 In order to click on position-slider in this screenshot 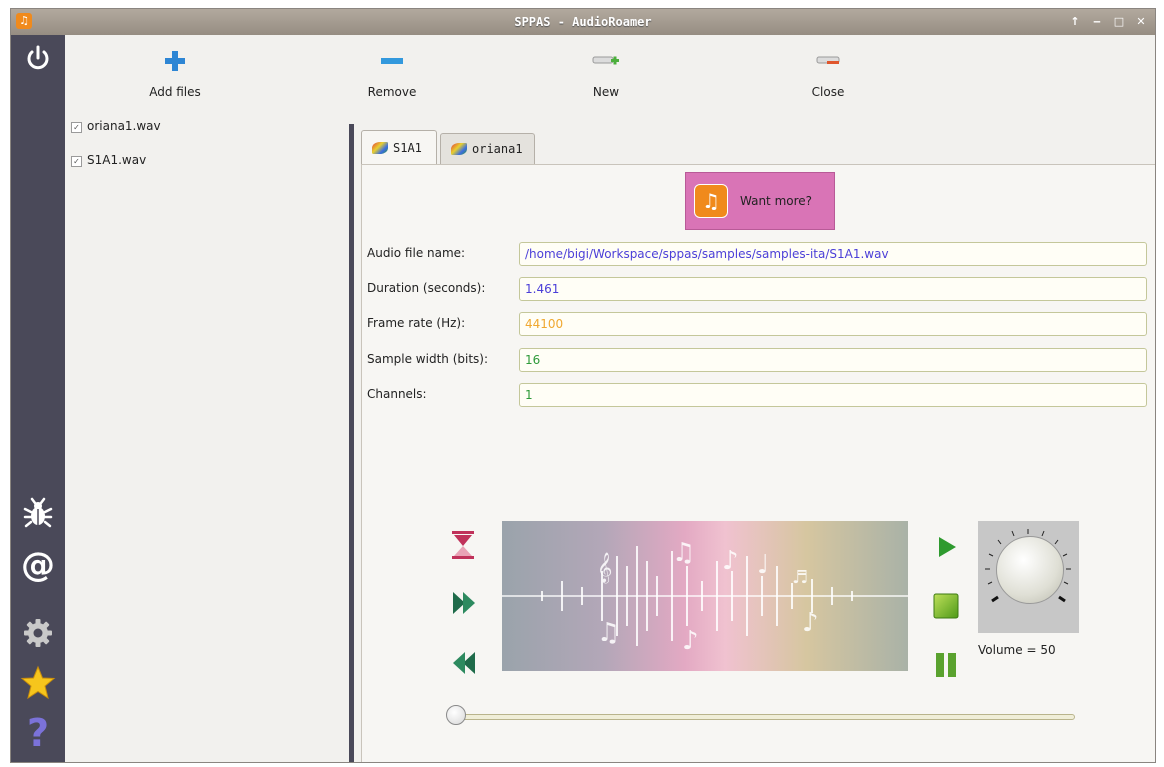, I will do `click(766, 717)`.